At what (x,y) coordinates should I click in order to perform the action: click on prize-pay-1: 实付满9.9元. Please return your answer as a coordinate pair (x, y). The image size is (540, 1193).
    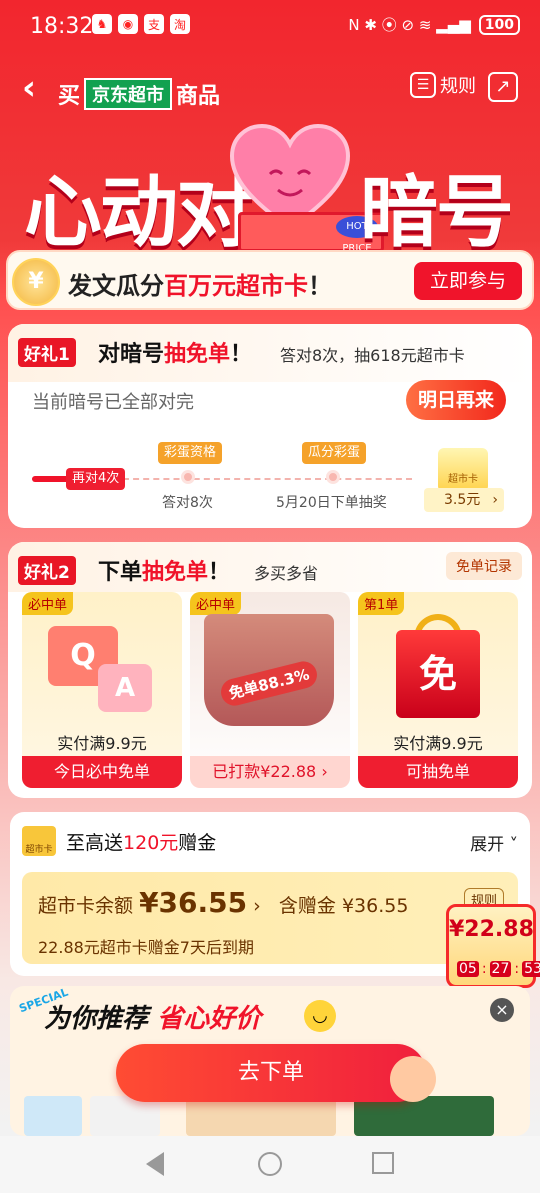
    Looking at the image, I should click on (102, 743).